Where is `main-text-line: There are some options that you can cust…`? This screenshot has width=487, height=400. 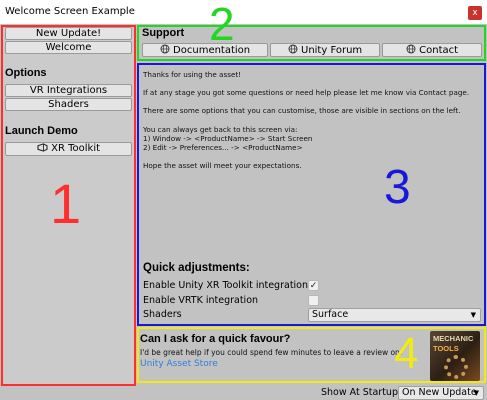
main-text-line: There are some options that you can cust… is located at coordinates (302, 110).